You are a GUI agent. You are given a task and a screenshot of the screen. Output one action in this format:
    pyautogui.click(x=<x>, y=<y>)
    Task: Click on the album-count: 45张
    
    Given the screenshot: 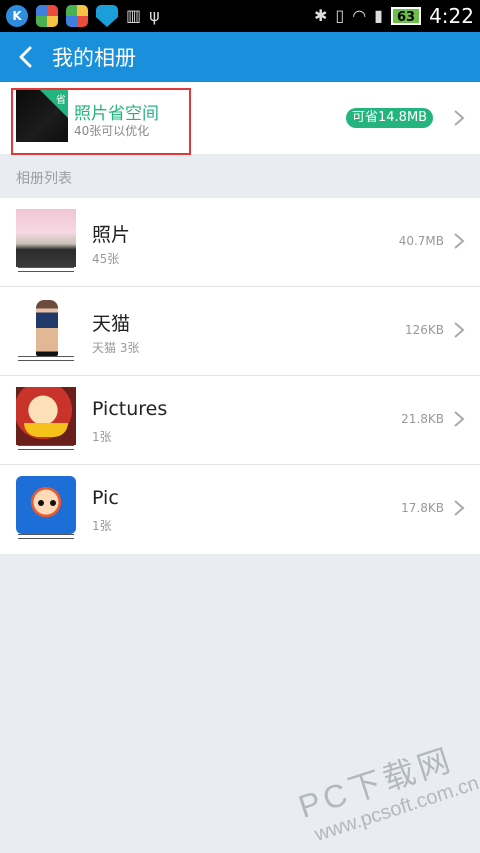 What is the action you would take?
    pyautogui.click(x=106, y=259)
    